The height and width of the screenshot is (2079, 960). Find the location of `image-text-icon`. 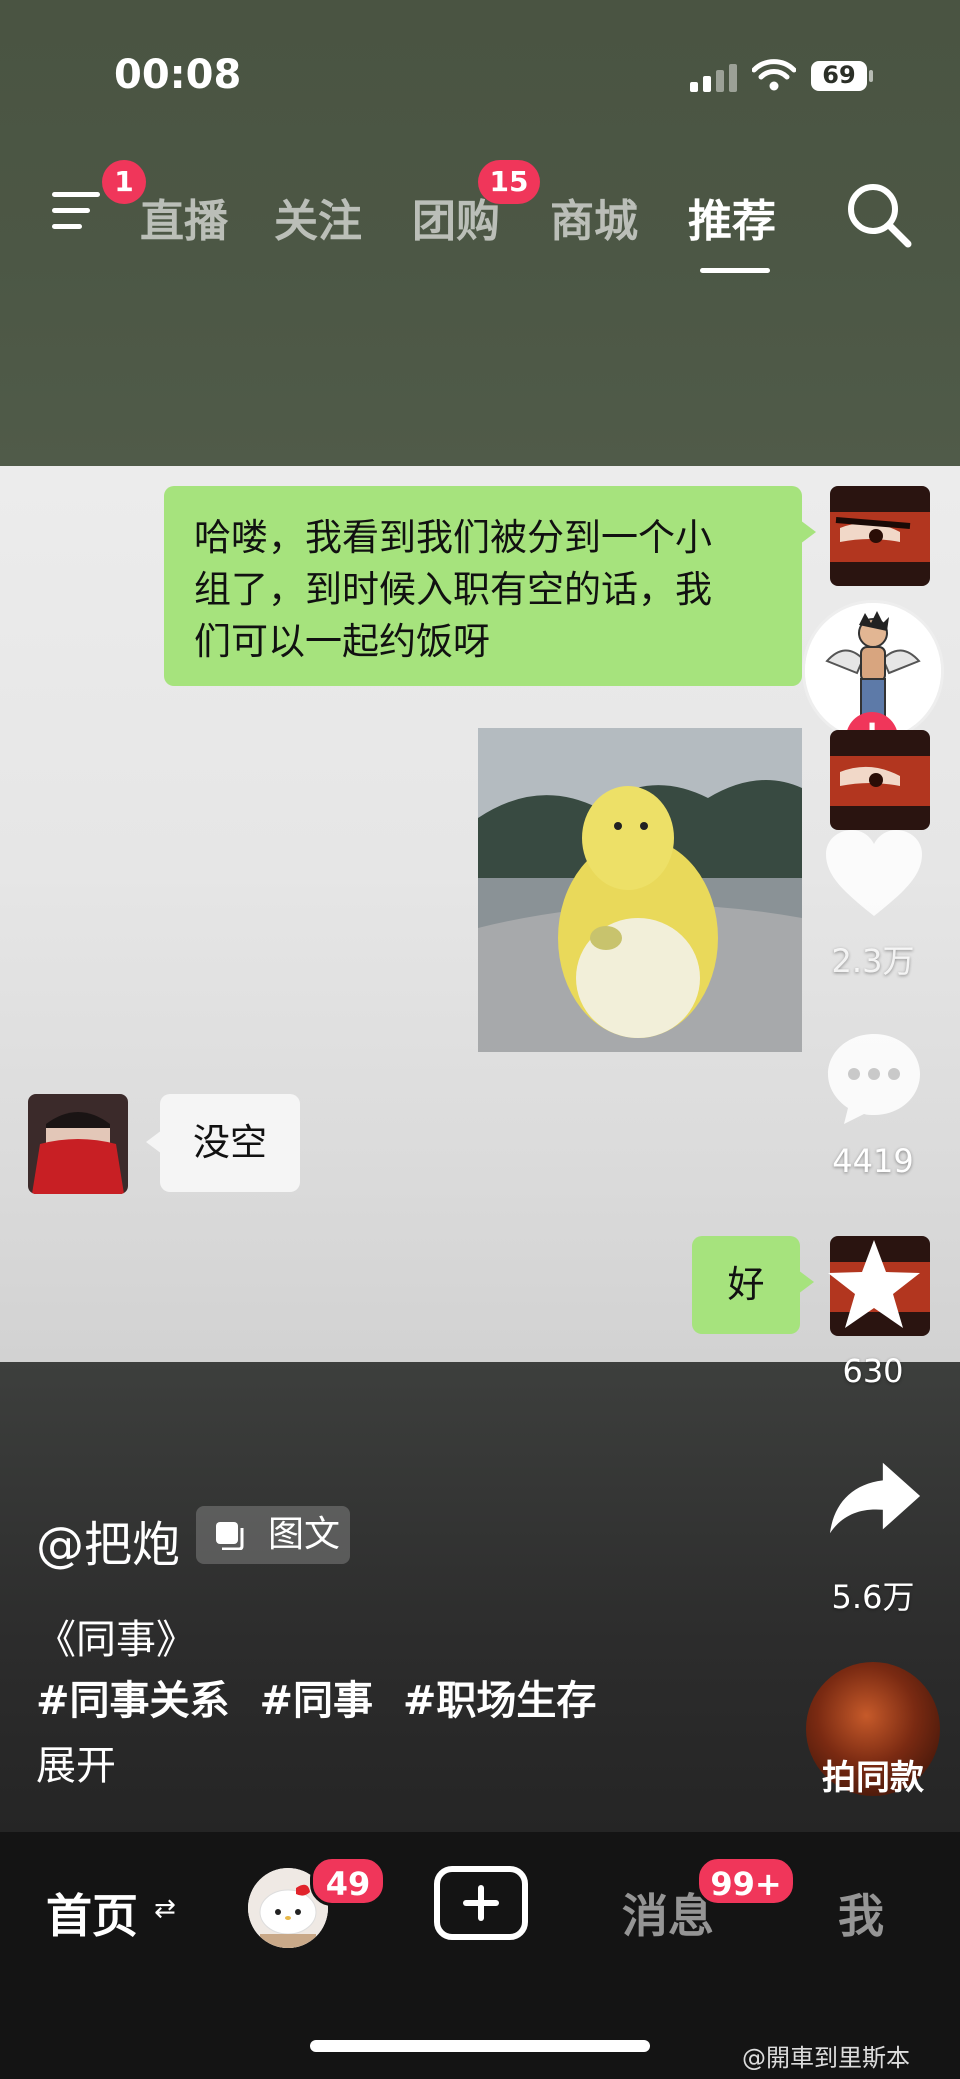

image-text-icon is located at coordinates (230, 1536).